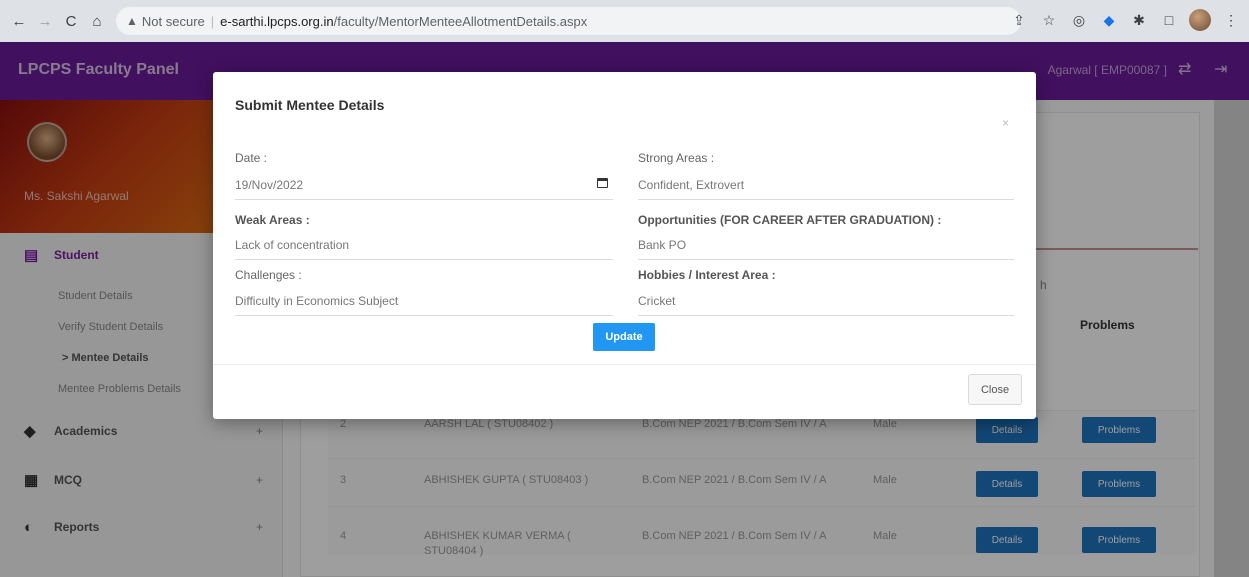 Image resolution: width=1249 pixels, height=577 pixels. I want to click on challenges-label: Challenges :, so click(268, 275).